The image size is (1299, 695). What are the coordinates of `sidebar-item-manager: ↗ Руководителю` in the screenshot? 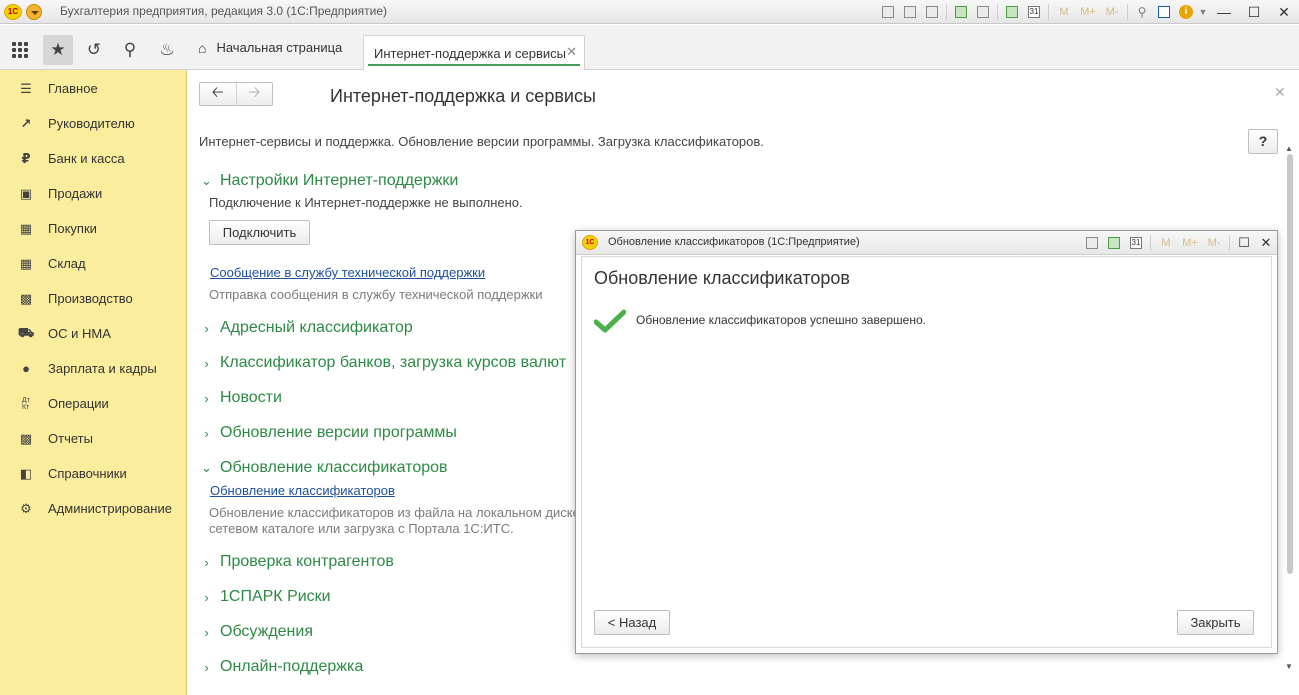 It's located at (93, 123).